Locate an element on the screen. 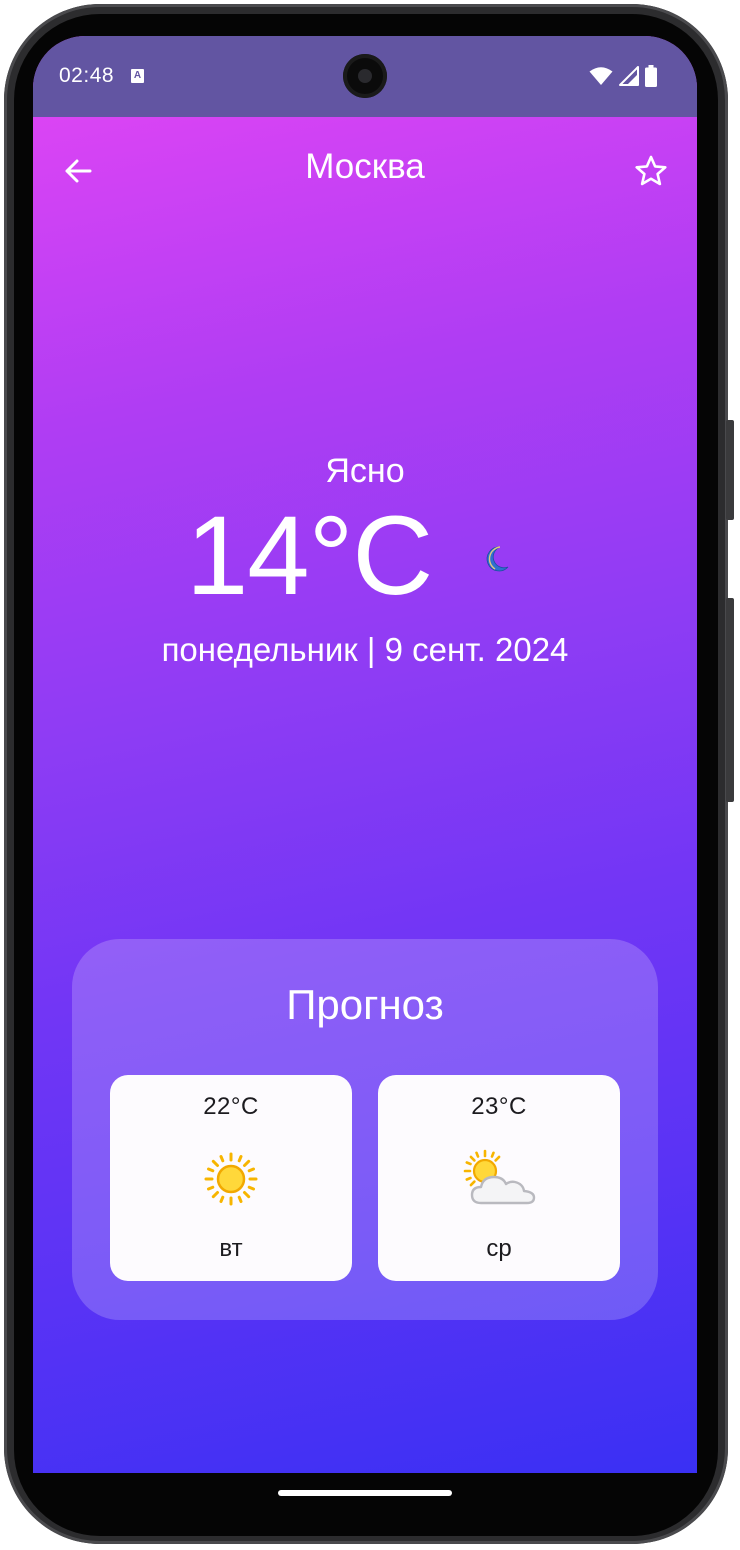 The image size is (740, 1550). sun-icon is located at coordinates (231, 1179).